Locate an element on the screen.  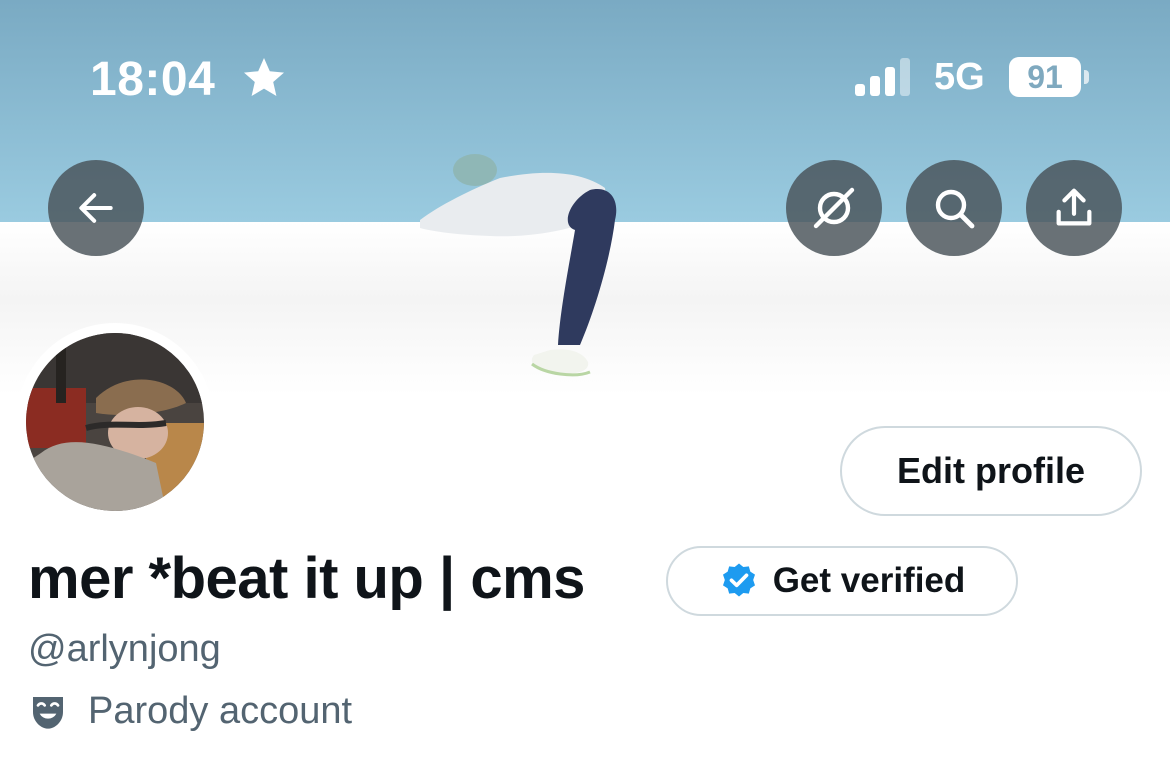
grok-button is located at coordinates (834, 208).